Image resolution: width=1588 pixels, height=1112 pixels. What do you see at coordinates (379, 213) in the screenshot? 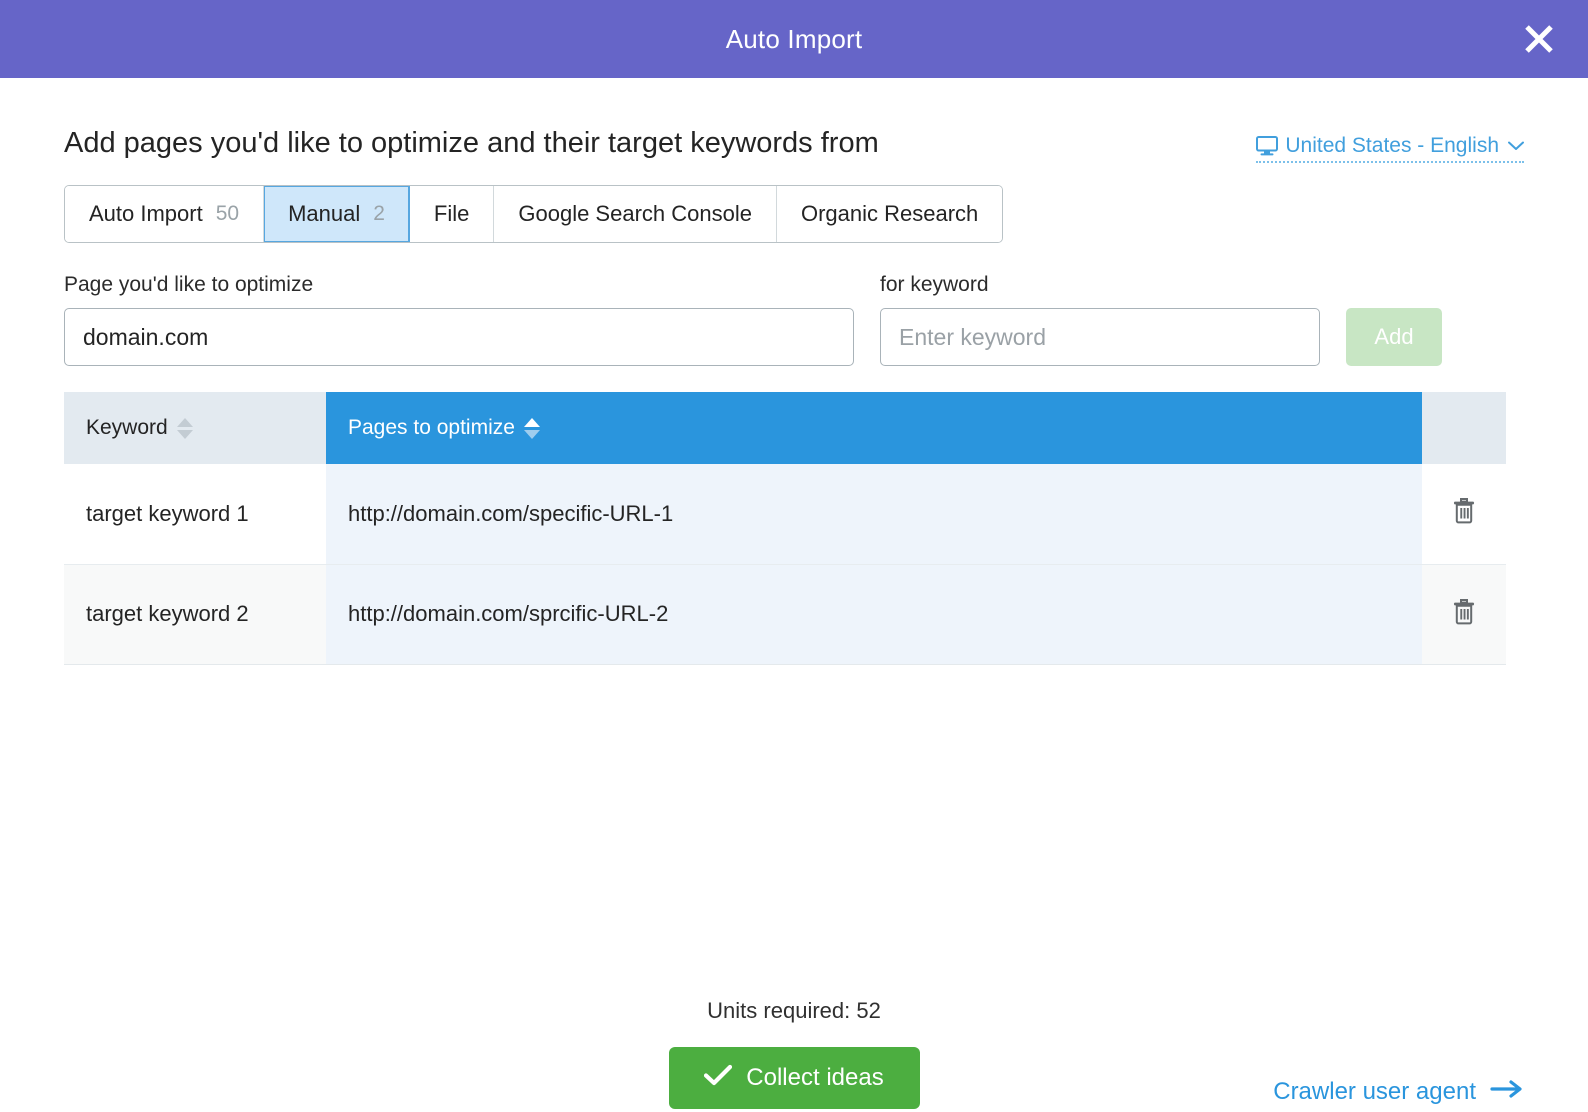
I see `tab-count: 2` at bounding box center [379, 213].